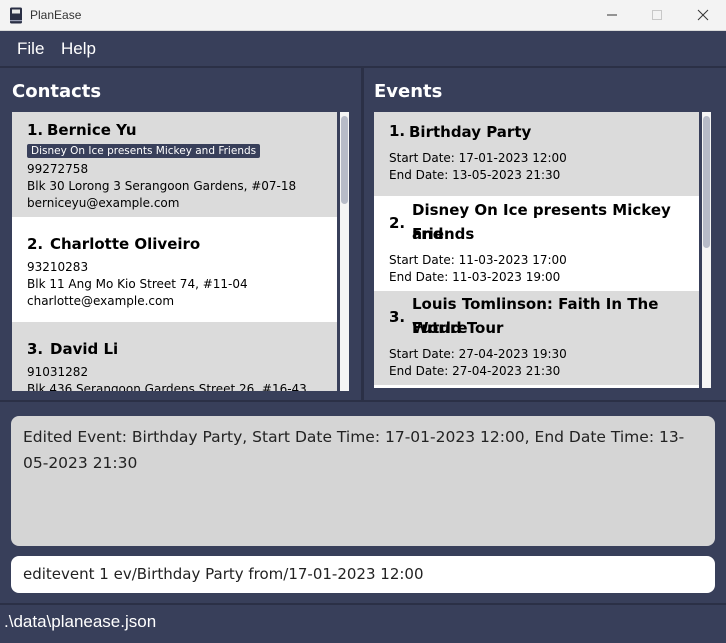 This screenshot has height=643, width=726. I want to click on contacts-scroll-thumb, so click(344, 160).